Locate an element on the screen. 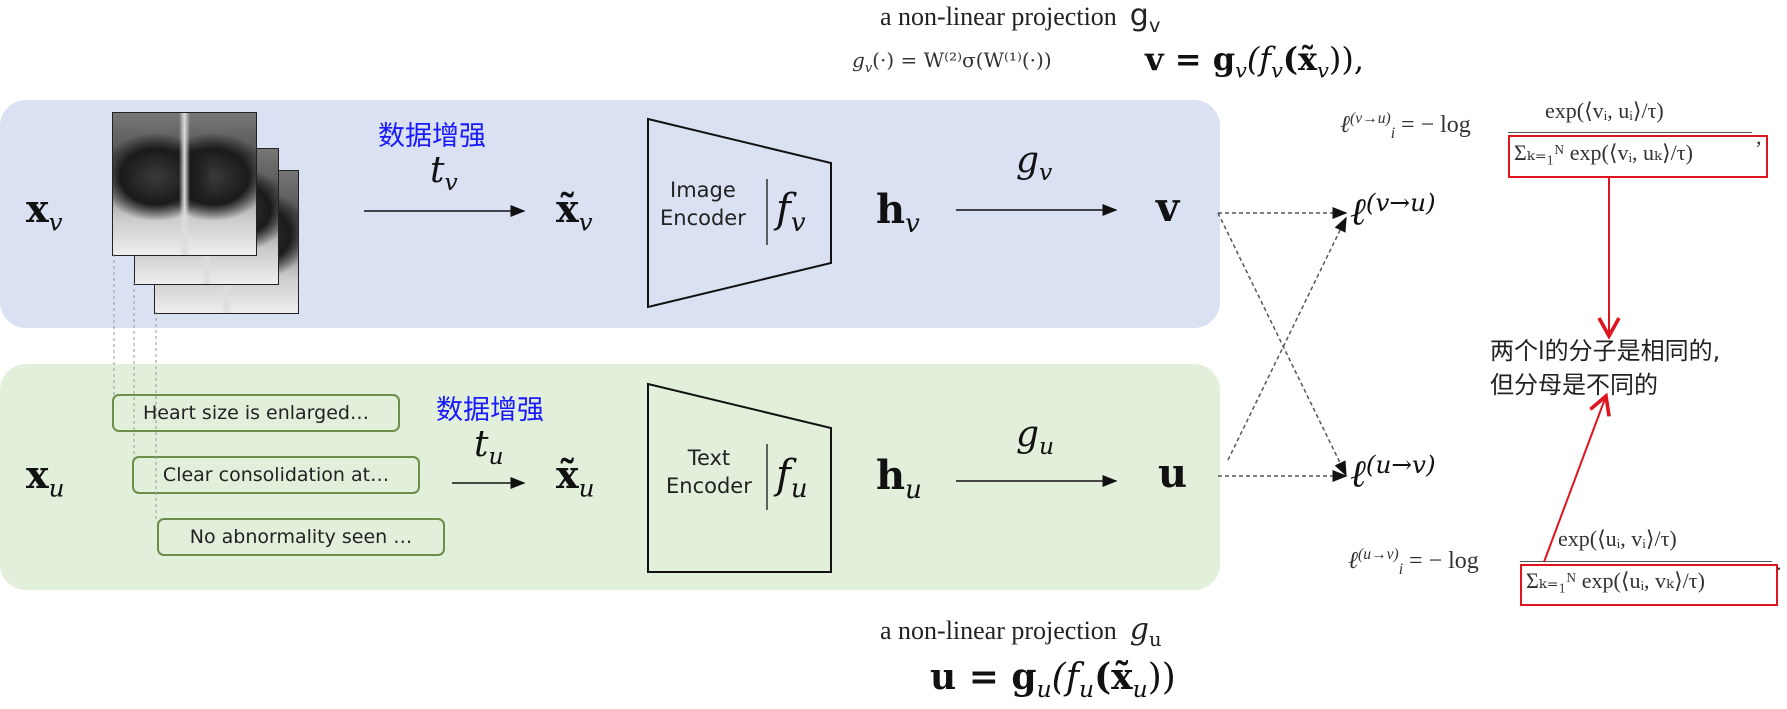 The width and height of the screenshot is (1787, 709). red-arrow-up is located at coordinates (1577, 477).